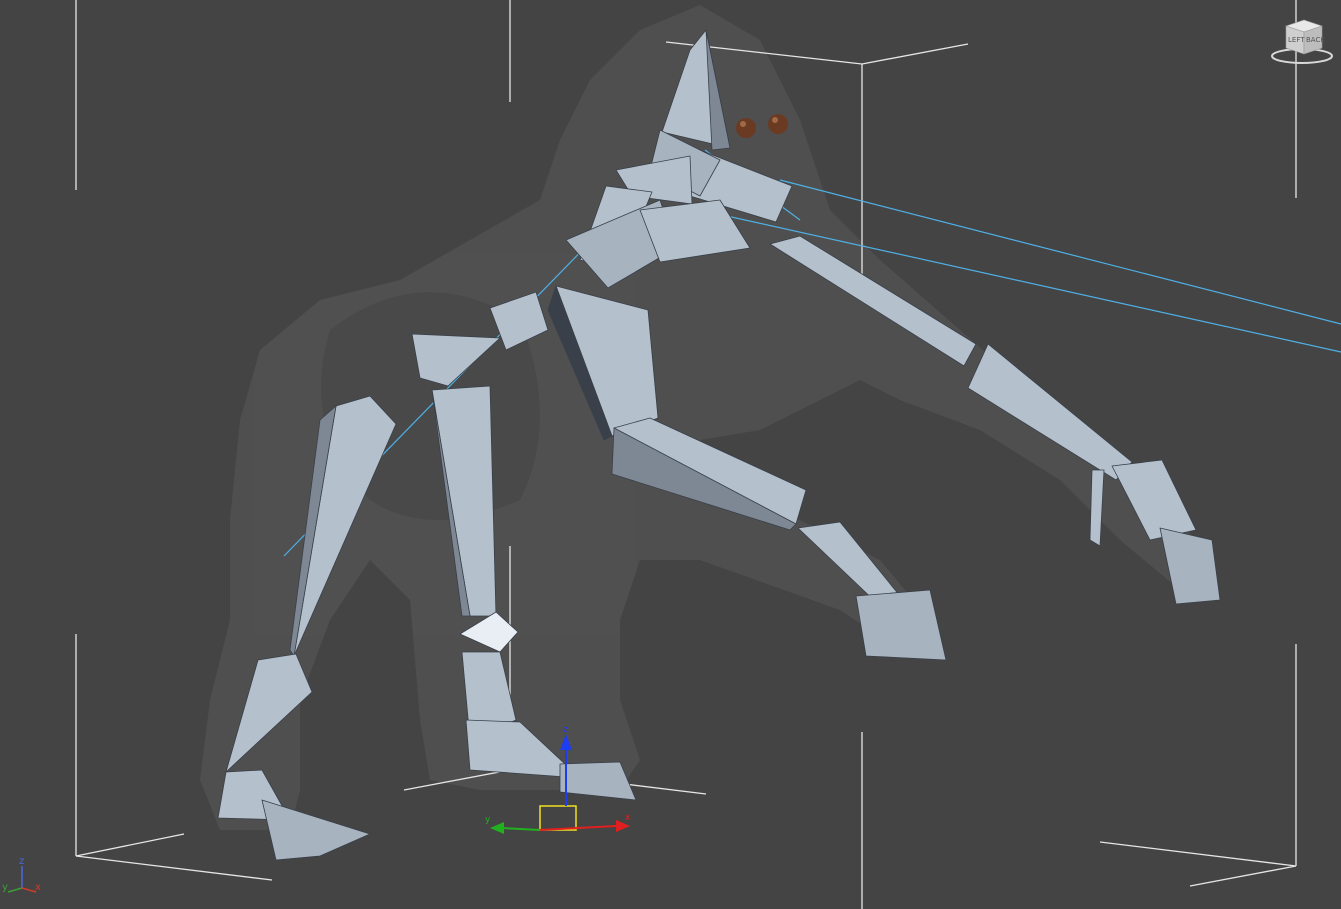 This screenshot has height=909, width=1341. Describe the element at coordinates (316, 830) in the screenshot. I see `bone-toes-left` at that location.